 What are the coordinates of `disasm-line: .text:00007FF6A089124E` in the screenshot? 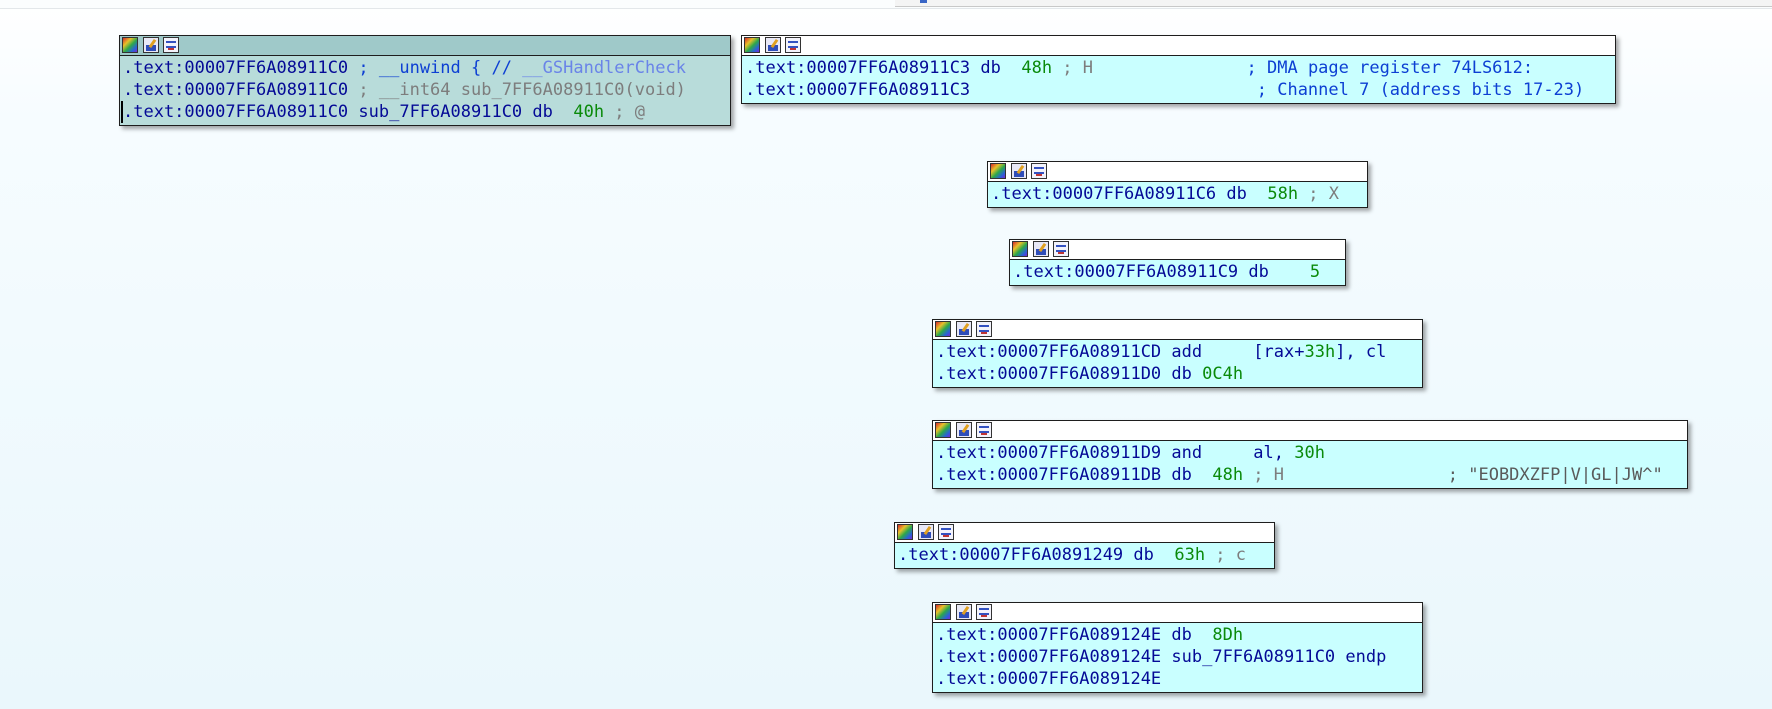 It's located at (1177, 679).